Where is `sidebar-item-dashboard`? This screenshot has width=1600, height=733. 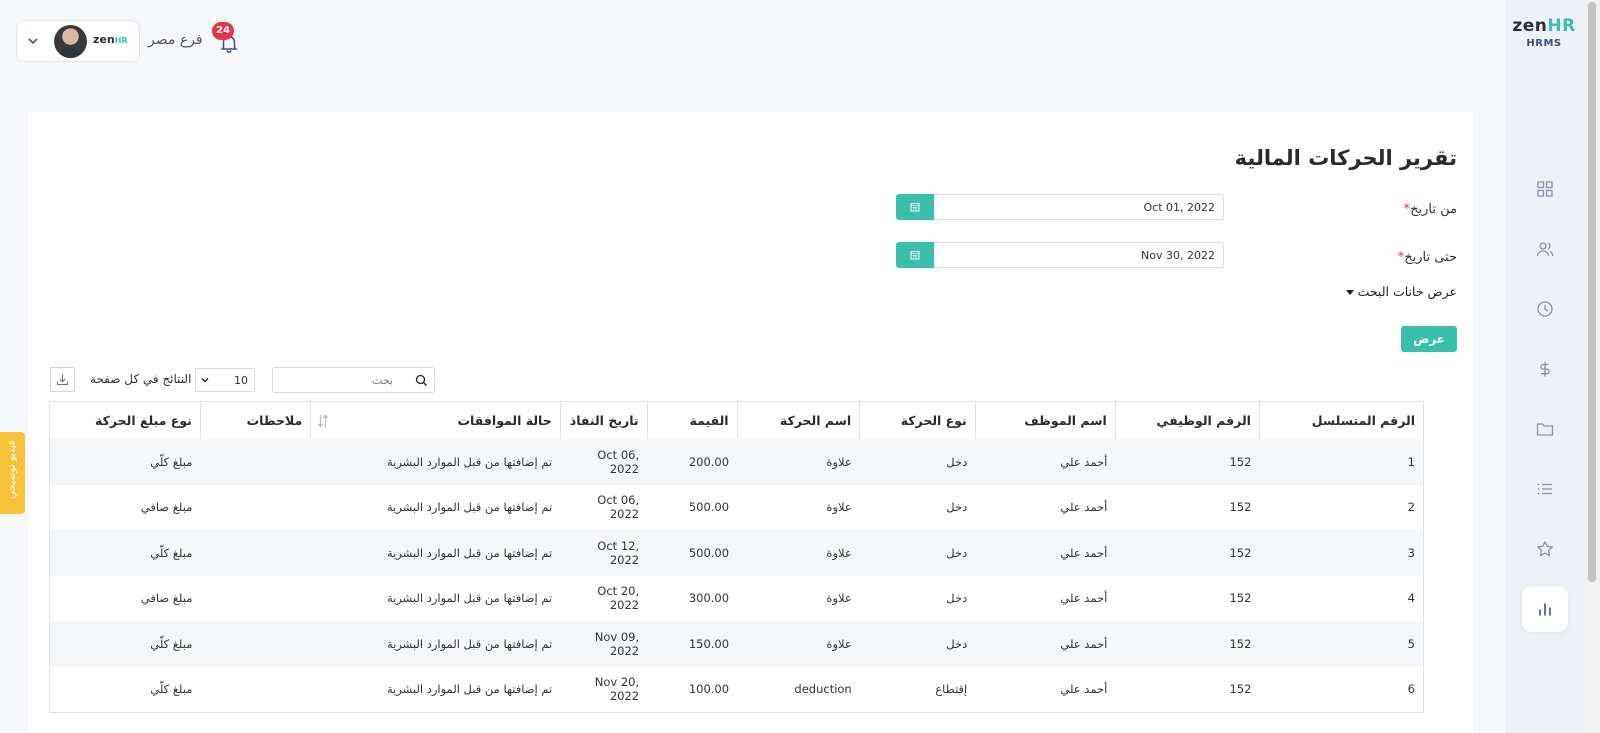 sidebar-item-dashboard is located at coordinates (1545, 189).